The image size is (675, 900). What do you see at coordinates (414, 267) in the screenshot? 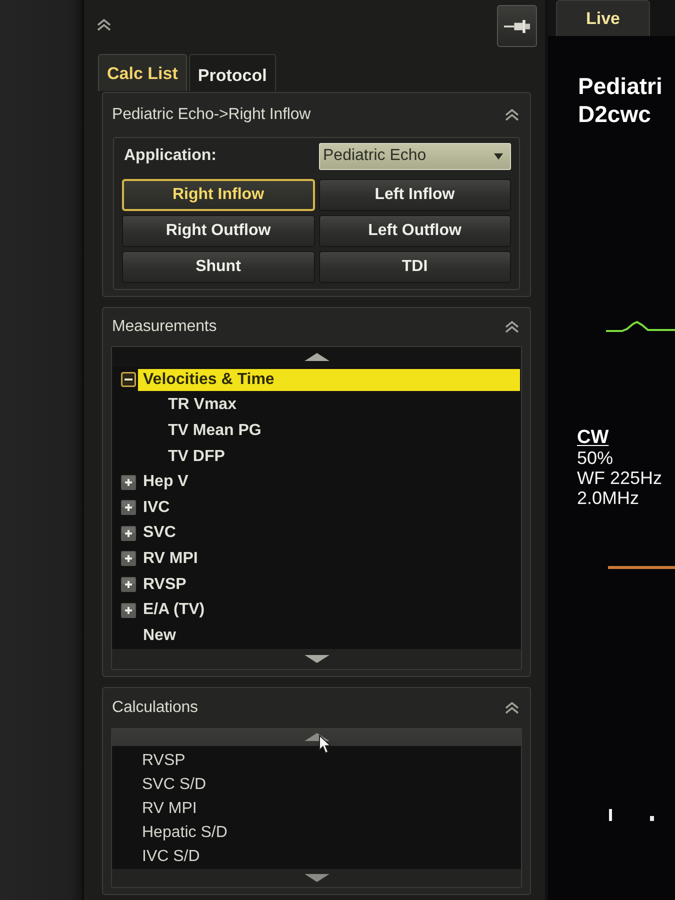
I see `protocol-button: TDI` at bounding box center [414, 267].